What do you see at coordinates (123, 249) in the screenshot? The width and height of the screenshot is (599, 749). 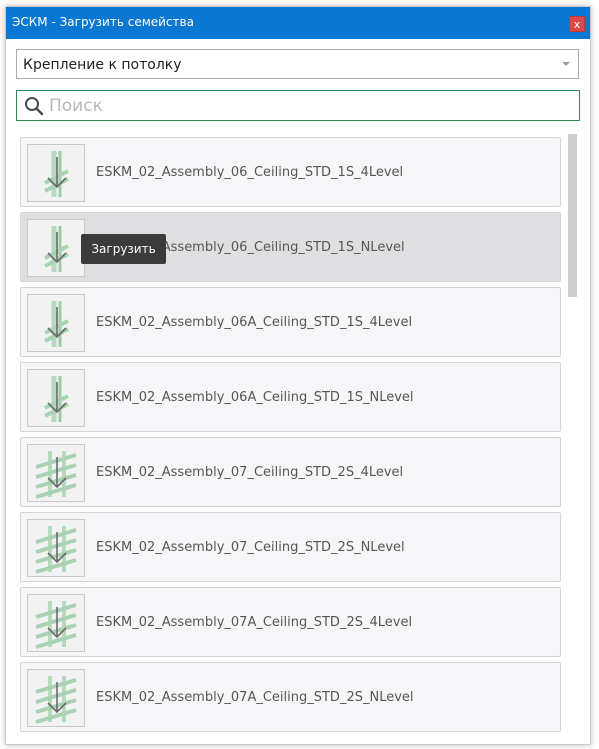 I see `load-tooltip: Загрузить` at bounding box center [123, 249].